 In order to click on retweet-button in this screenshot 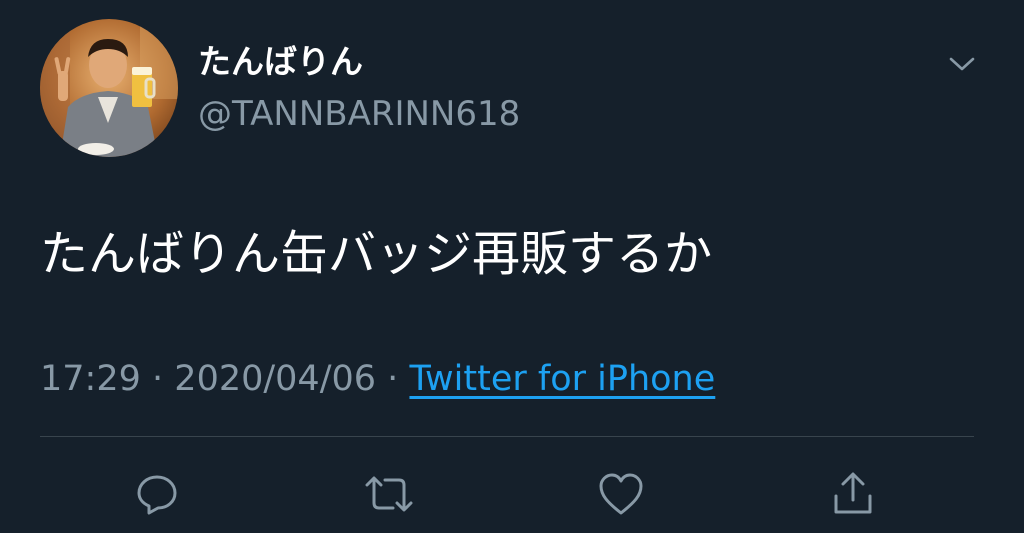, I will do `click(389, 494)`.